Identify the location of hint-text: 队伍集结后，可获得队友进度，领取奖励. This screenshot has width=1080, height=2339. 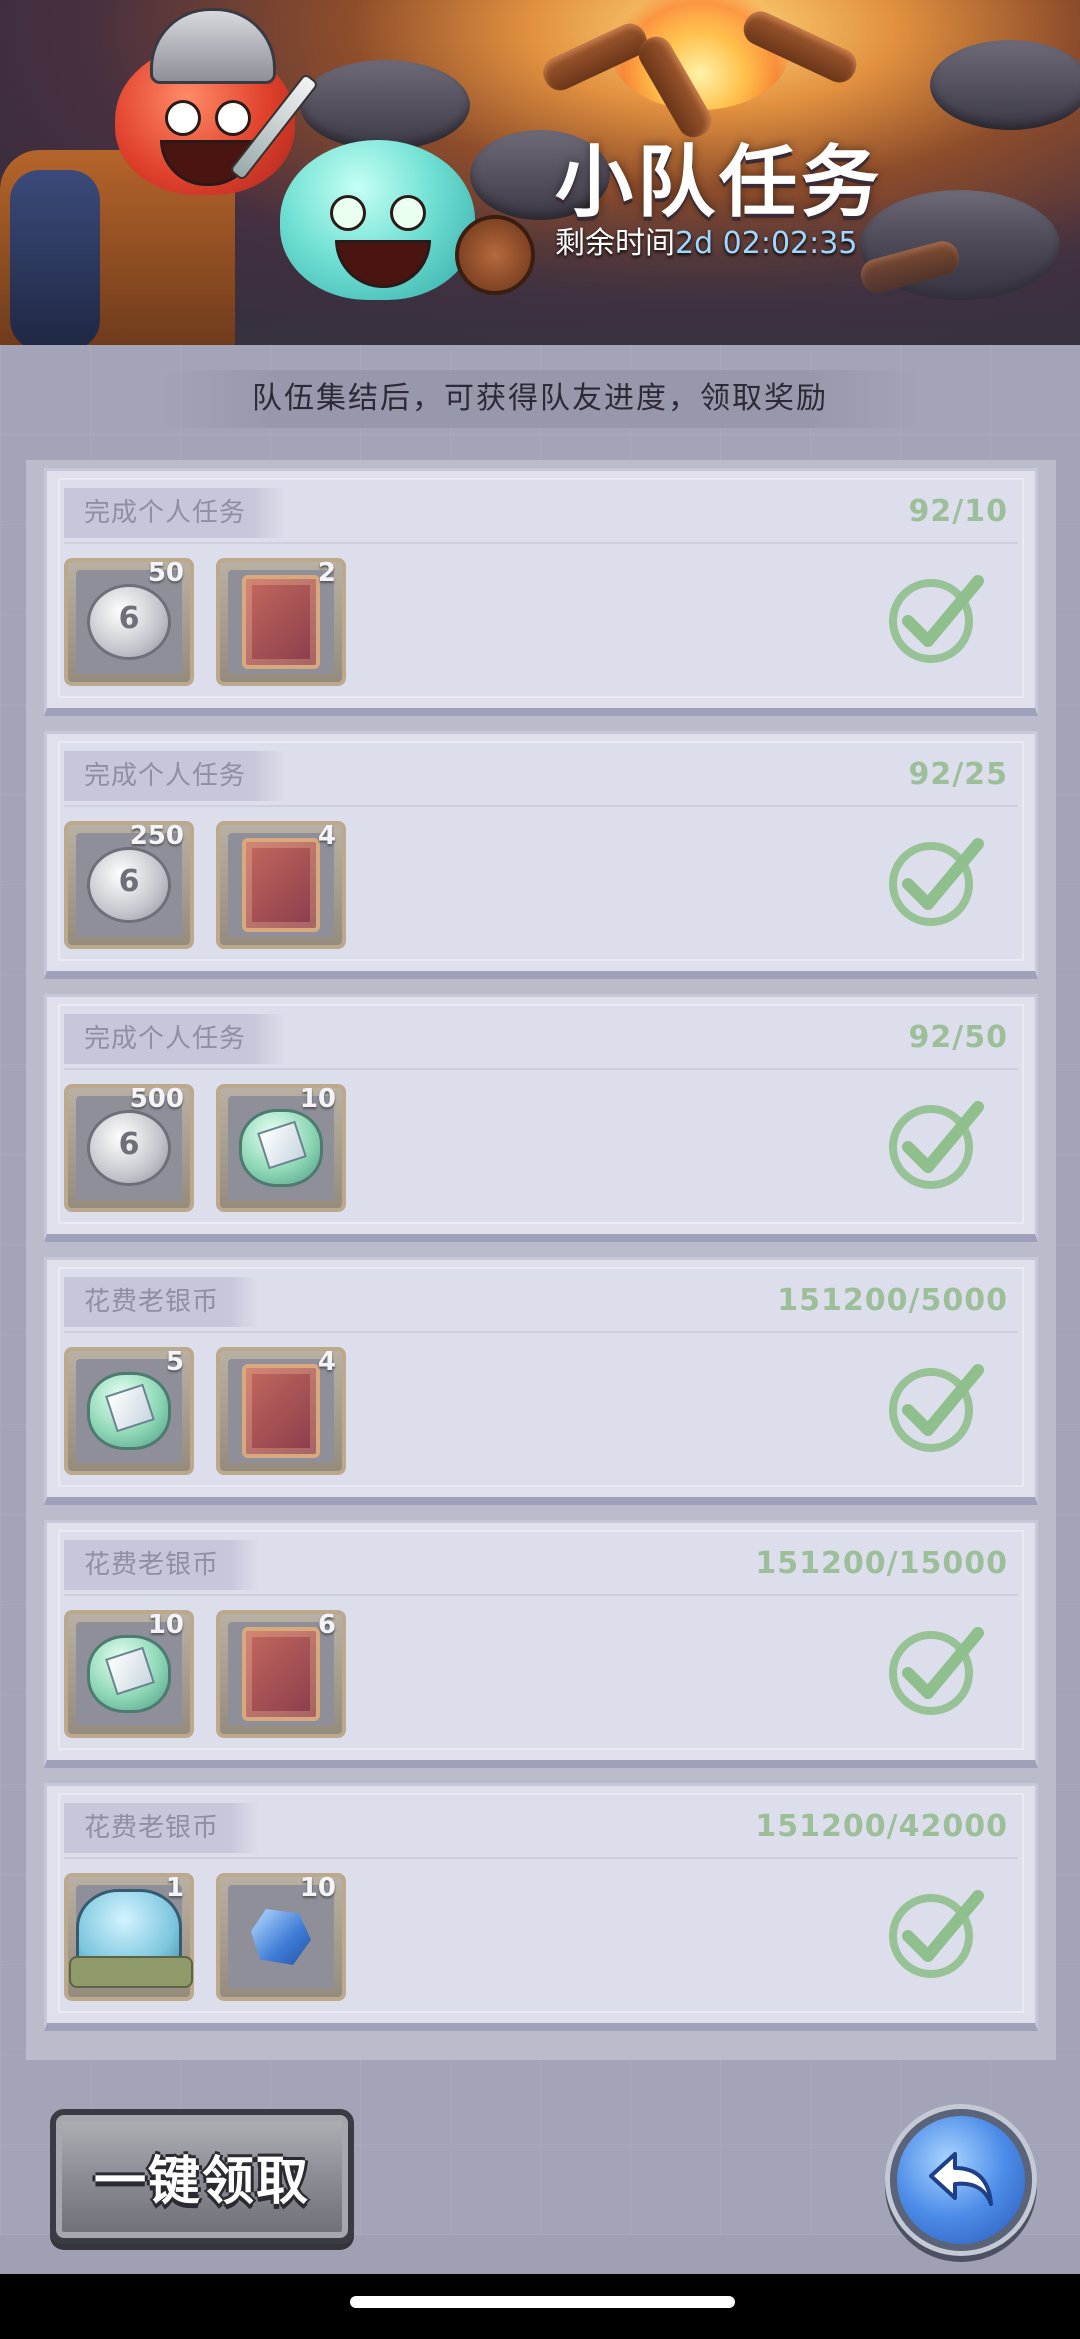
(540, 399).